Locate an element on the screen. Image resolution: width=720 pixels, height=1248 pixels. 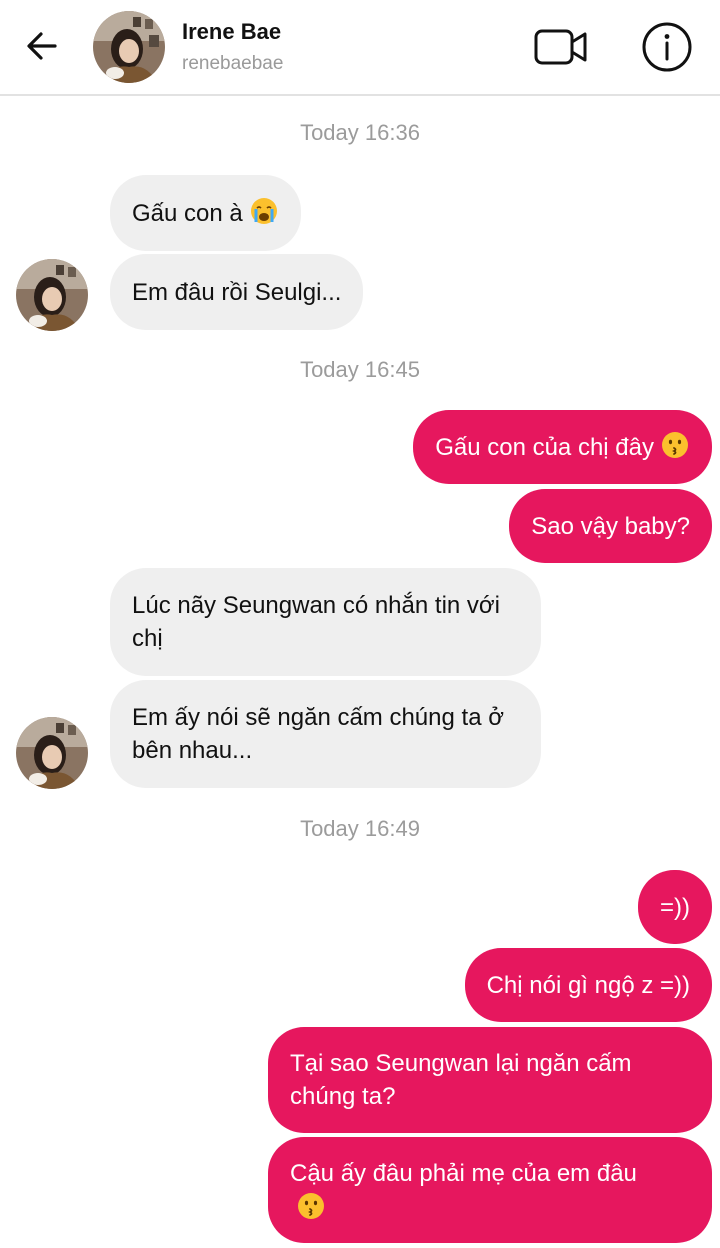
arrow-left-icon is located at coordinates (42, 46).